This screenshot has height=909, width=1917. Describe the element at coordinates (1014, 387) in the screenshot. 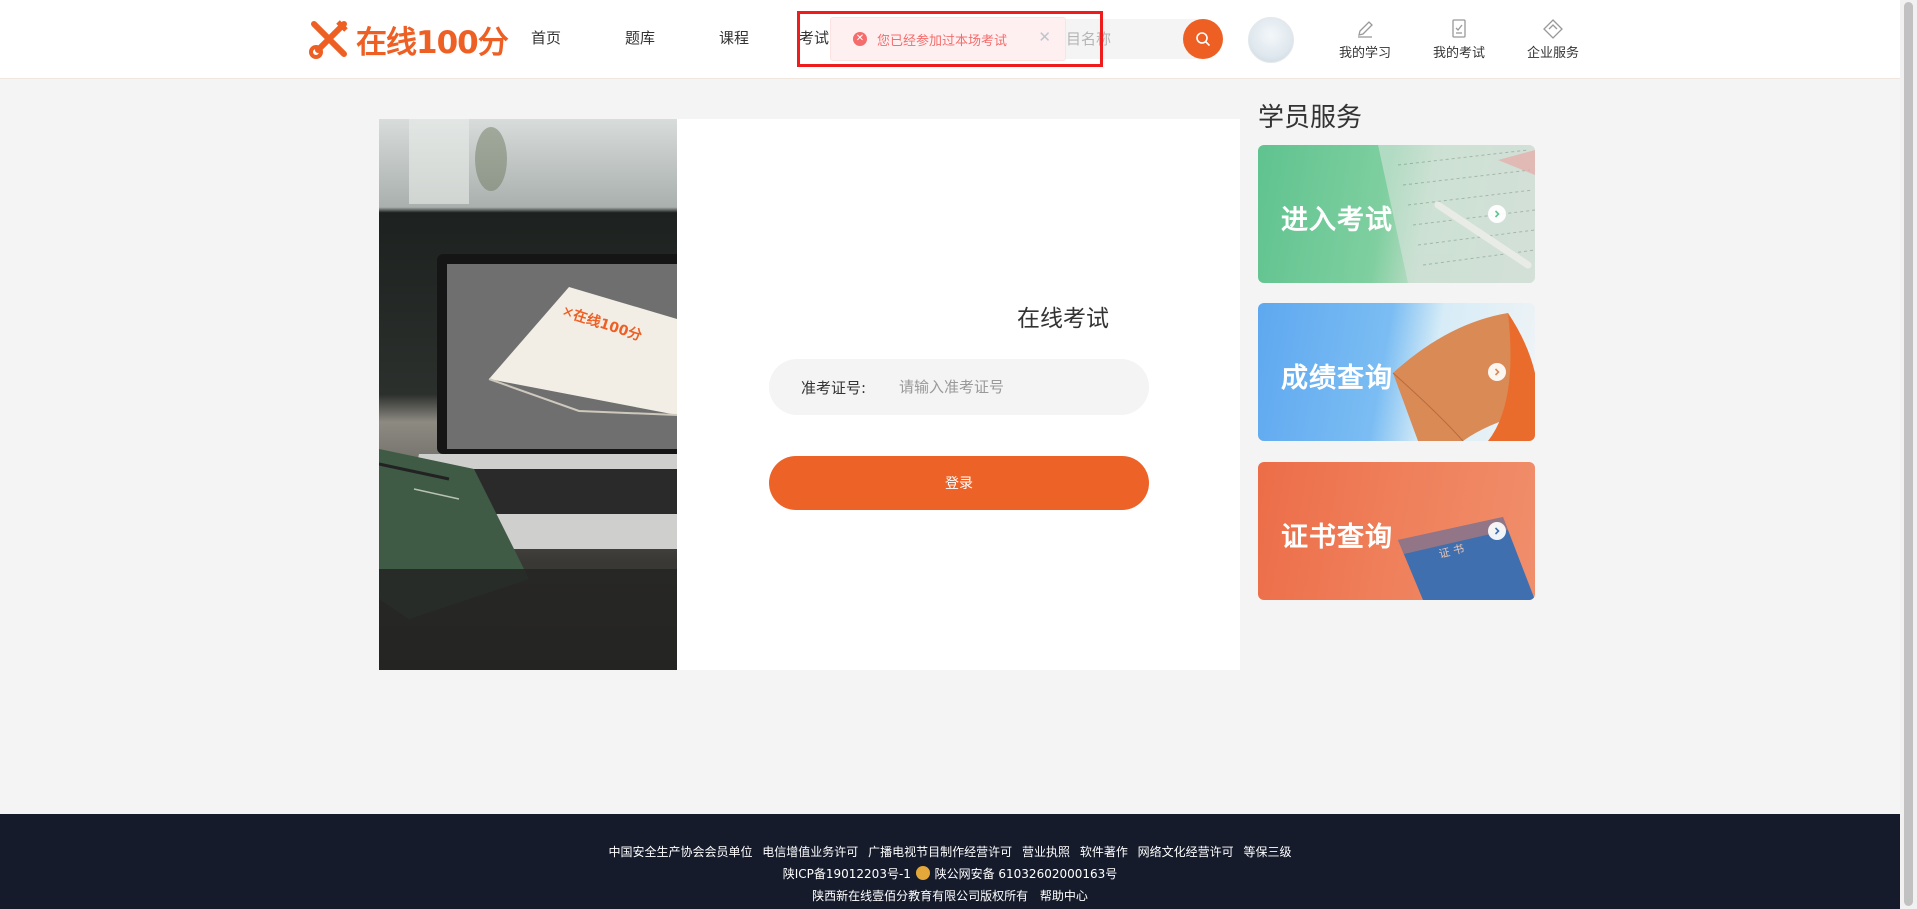

I see `ticket-number-input` at that location.